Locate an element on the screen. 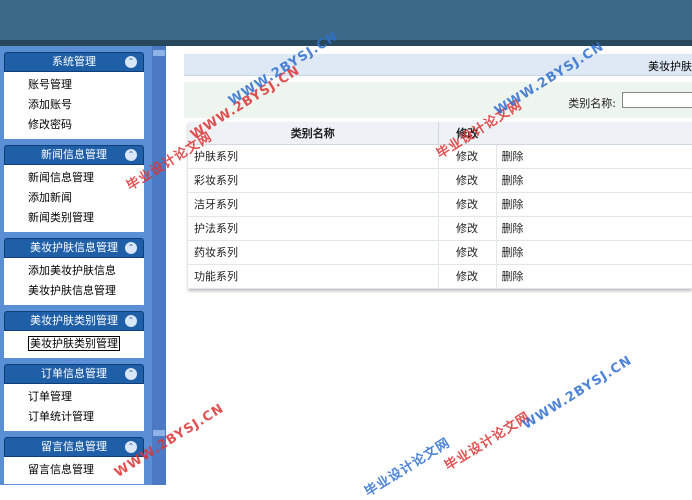  page-title: 美妆护肤 is located at coordinates (670, 66).